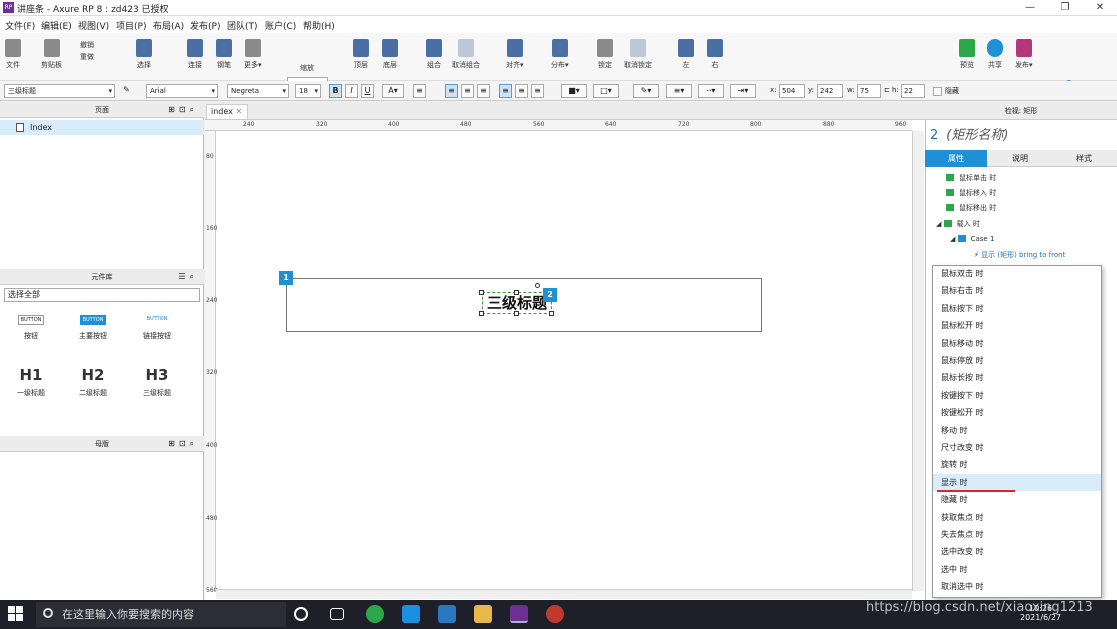 Image resolution: width=1117 pixels, height=629 pixels. What do you see at coordinates (157, 328) in the screenshot?
I see `widget-link-button: BUTTON 链接按钮` at bounding box center [157, 328].